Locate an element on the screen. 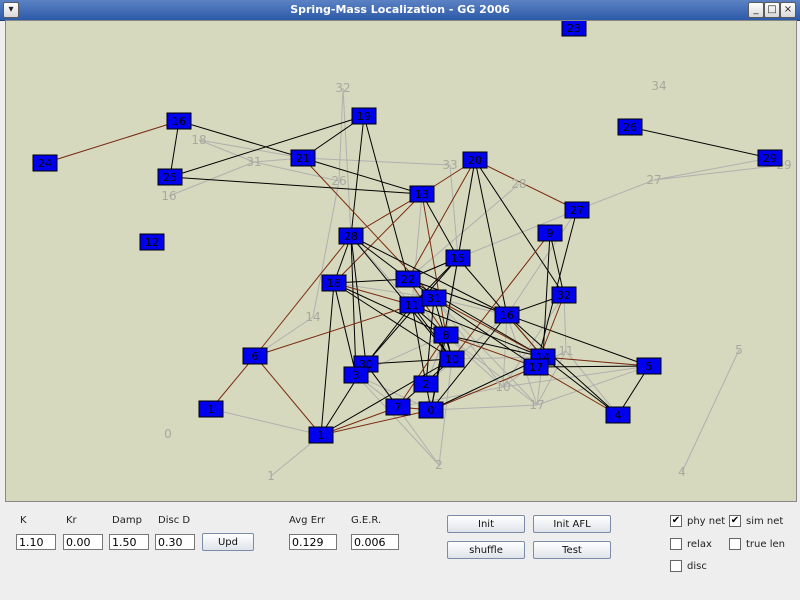  kr-field: 0.00 is located at coordinates (83, 542).